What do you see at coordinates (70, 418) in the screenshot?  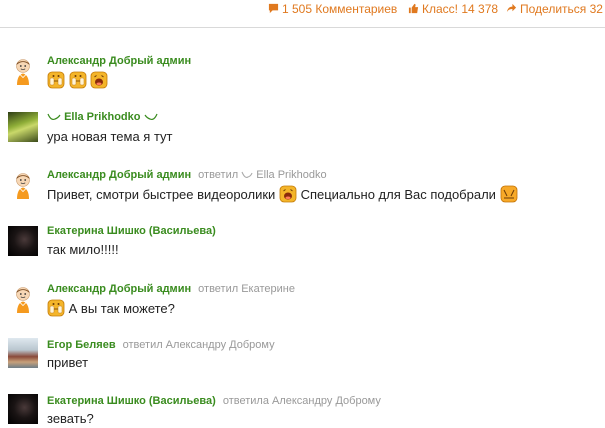 I see `comment-text: зевать?` at bounding box center [70, 418].